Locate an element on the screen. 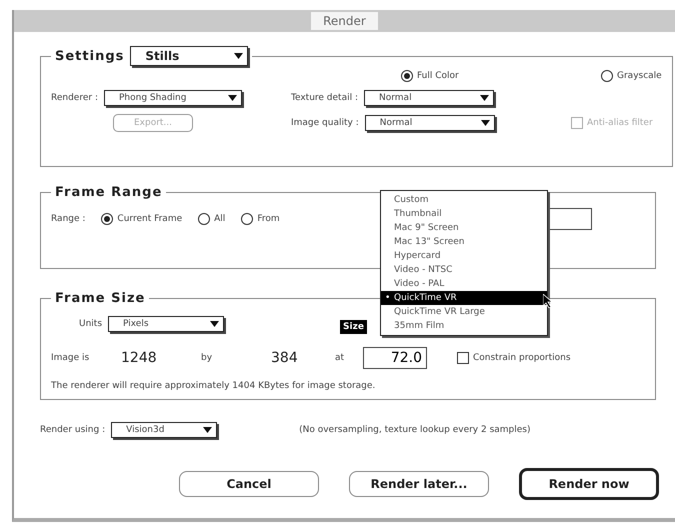 The height and width of the screenshot is (529, 675). texture-popup: Normal is located at coordinates (429, 98).